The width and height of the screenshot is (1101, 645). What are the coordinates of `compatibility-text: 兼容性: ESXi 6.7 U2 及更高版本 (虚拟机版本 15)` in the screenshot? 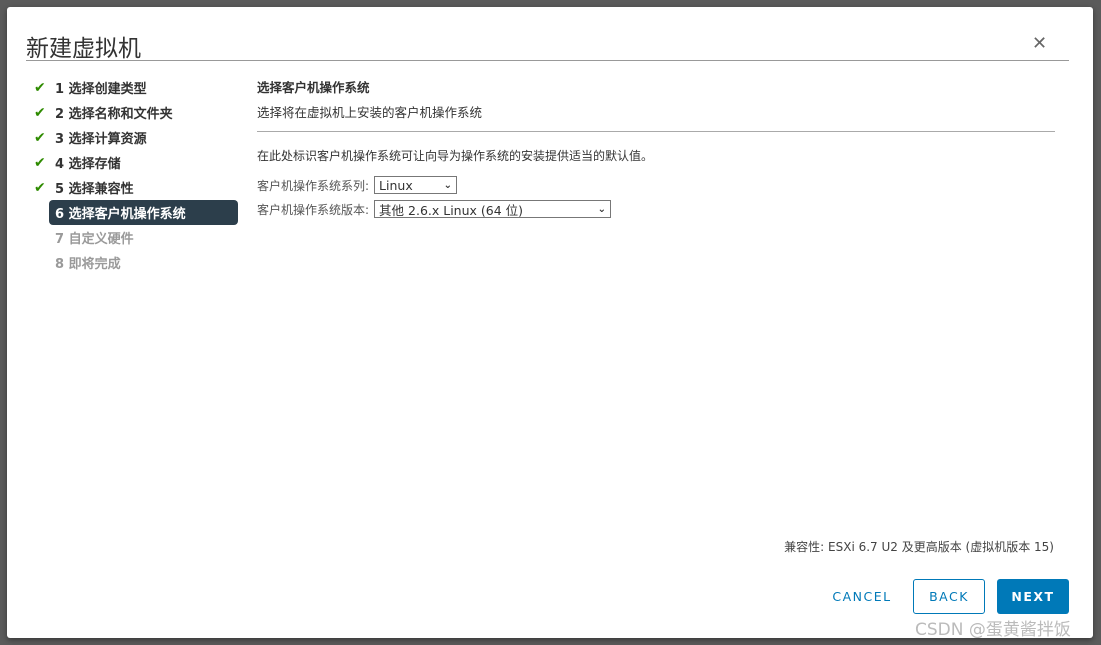 It's located at (919, 547).